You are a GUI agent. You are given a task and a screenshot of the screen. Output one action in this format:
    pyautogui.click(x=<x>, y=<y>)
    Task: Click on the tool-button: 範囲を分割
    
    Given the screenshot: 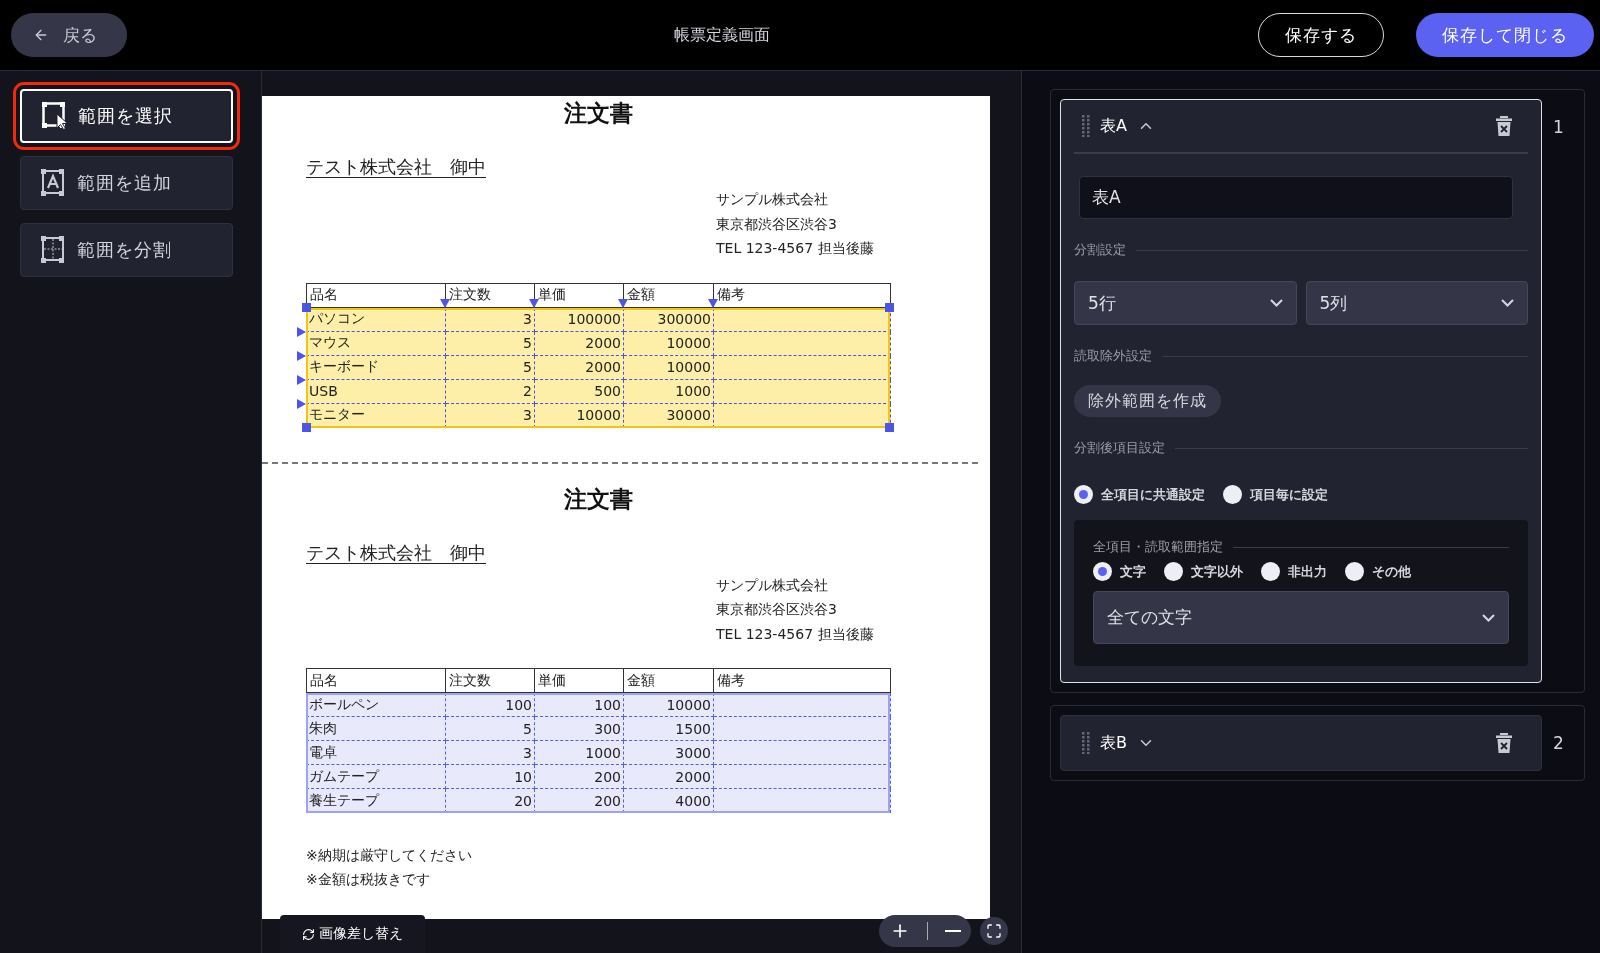 What is the action you would take?
    pyautogui.click(x=126, y=250)
    